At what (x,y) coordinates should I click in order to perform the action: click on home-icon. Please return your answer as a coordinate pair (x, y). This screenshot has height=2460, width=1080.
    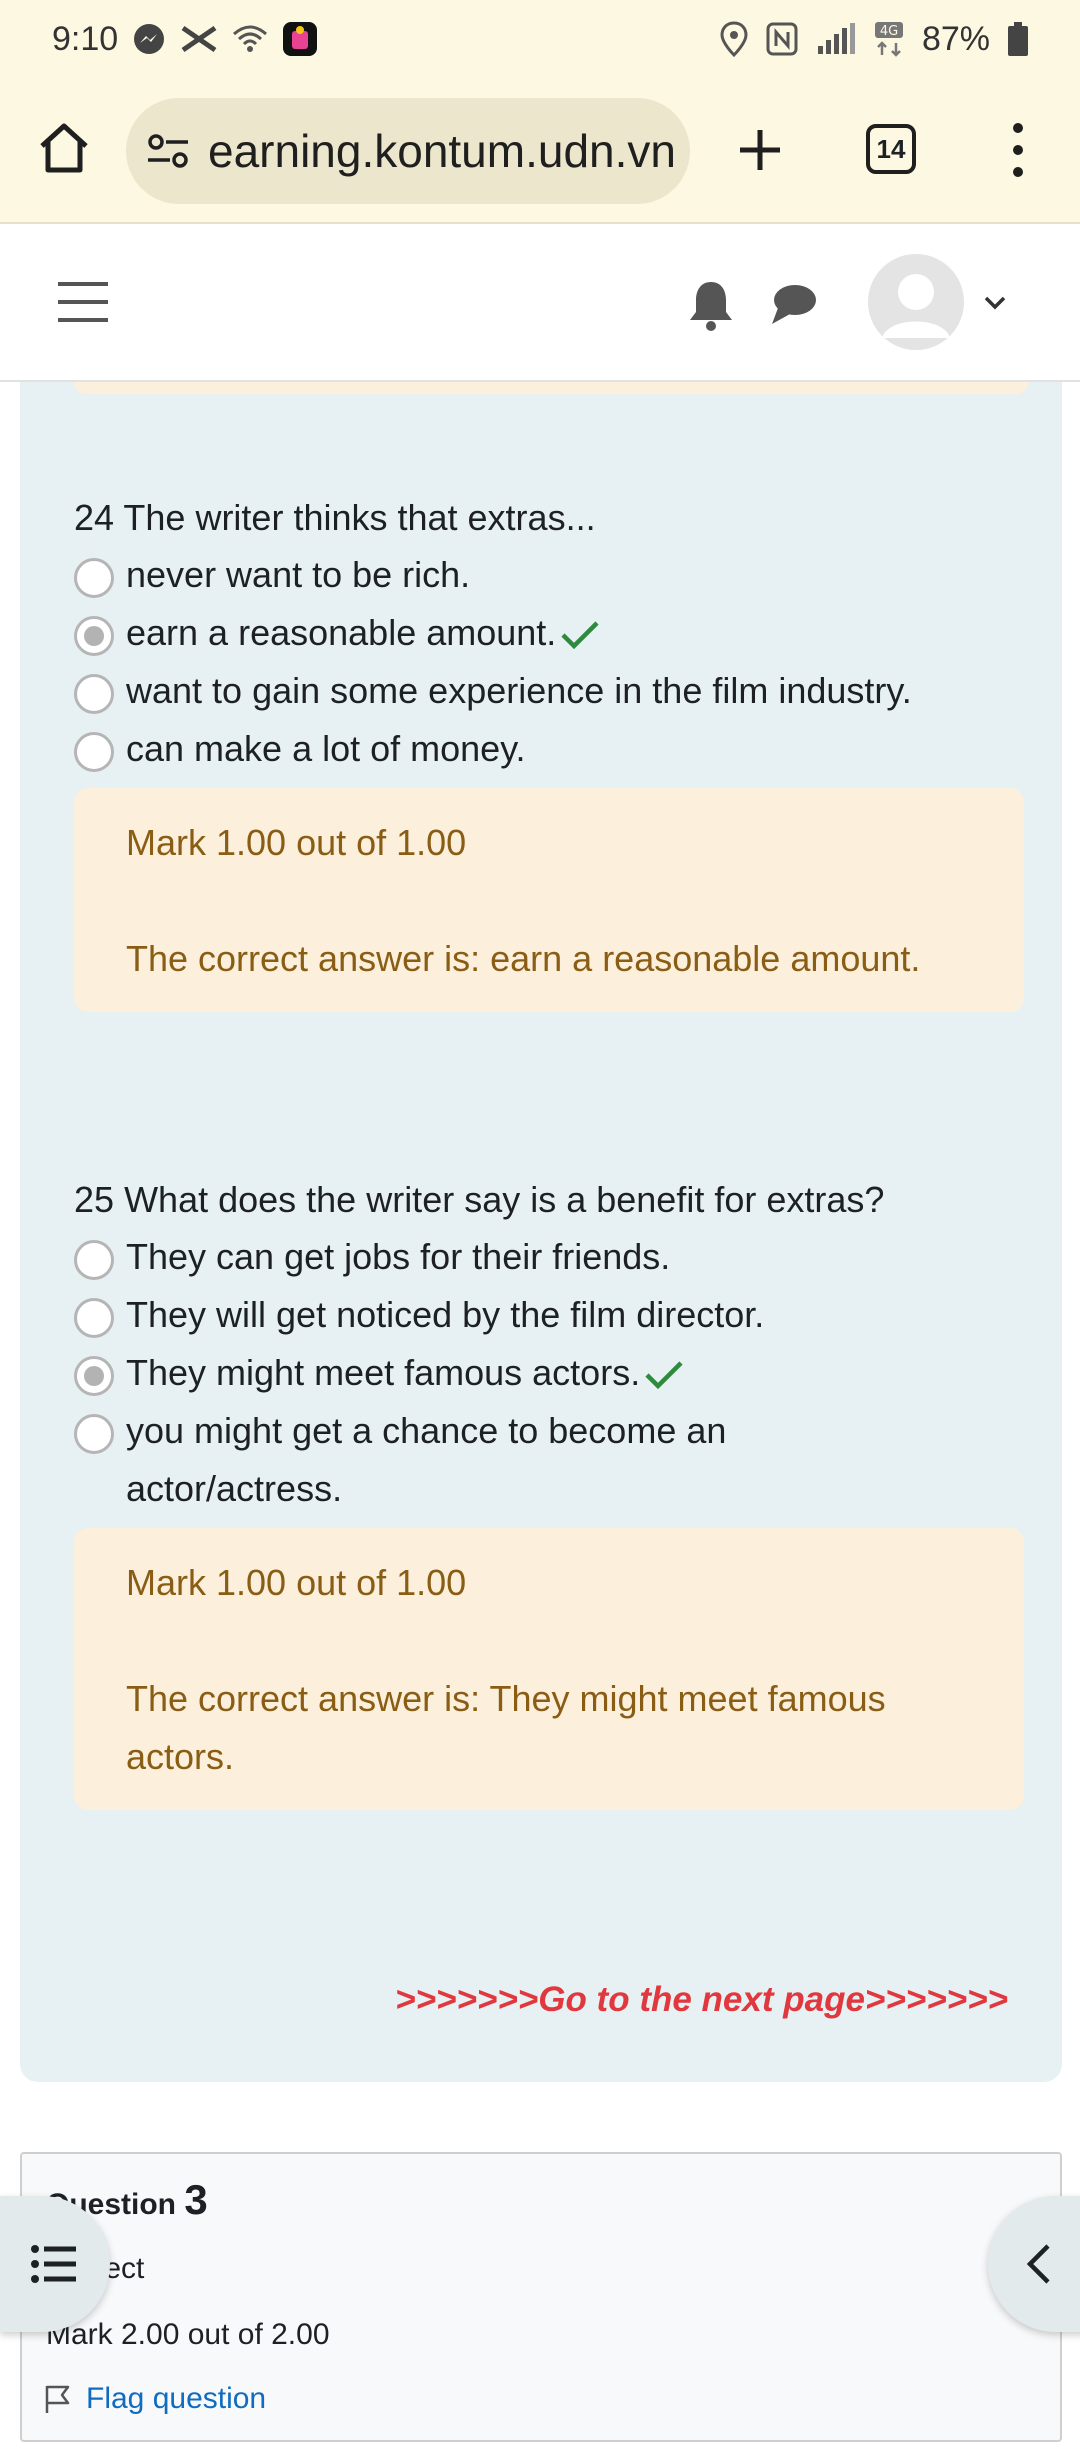
    Looking at the image, I should click on (64, 148).